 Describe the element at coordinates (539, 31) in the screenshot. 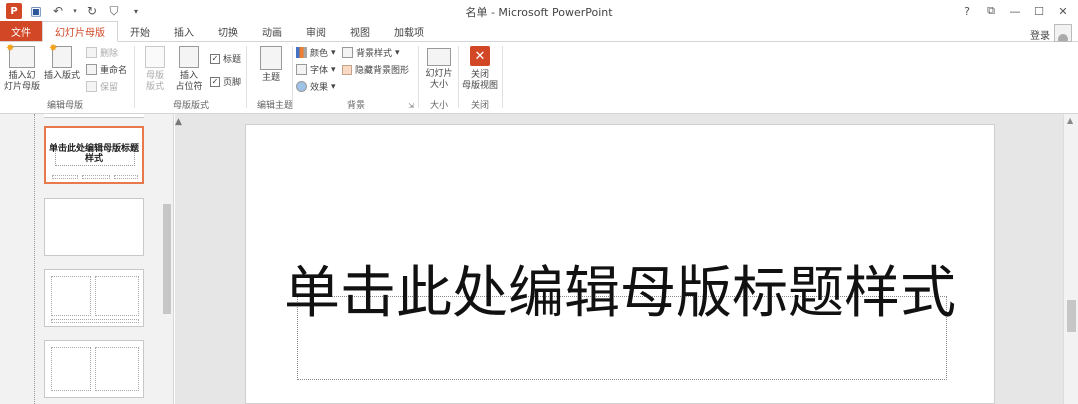

I see `ribbon-tabs: 文件 幻灯片母版 开始 插入 切换 动画 审阅 视图 加载项` at that location.